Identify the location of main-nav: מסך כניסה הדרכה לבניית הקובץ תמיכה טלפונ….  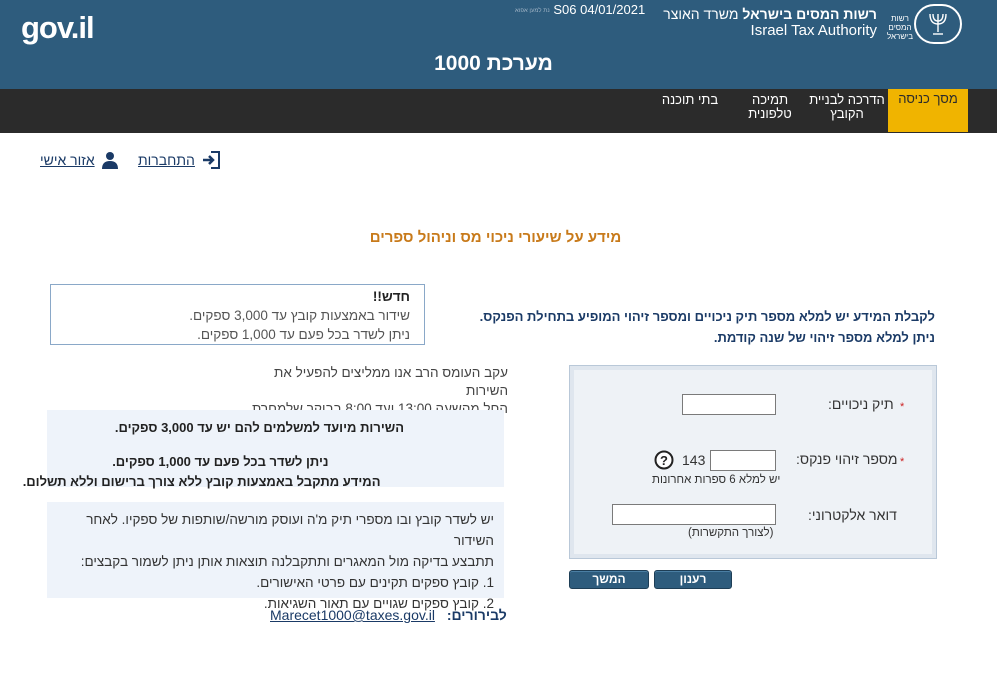
(498, 111).